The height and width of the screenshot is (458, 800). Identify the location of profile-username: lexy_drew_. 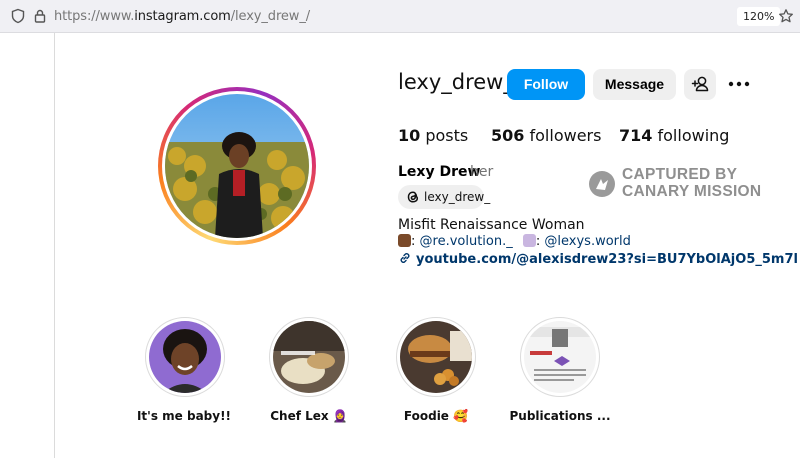
(456, 82).